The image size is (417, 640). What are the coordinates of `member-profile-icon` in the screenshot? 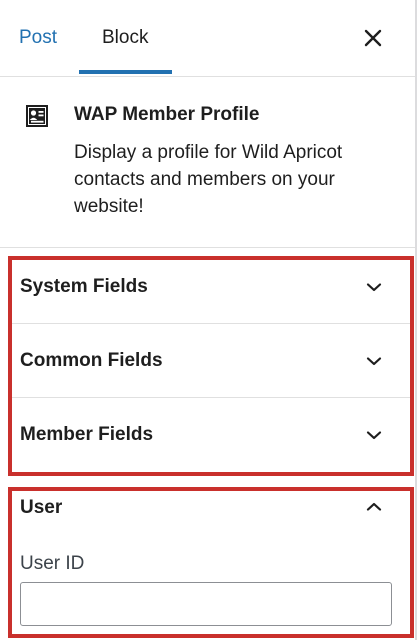 It's located at (37, 116).